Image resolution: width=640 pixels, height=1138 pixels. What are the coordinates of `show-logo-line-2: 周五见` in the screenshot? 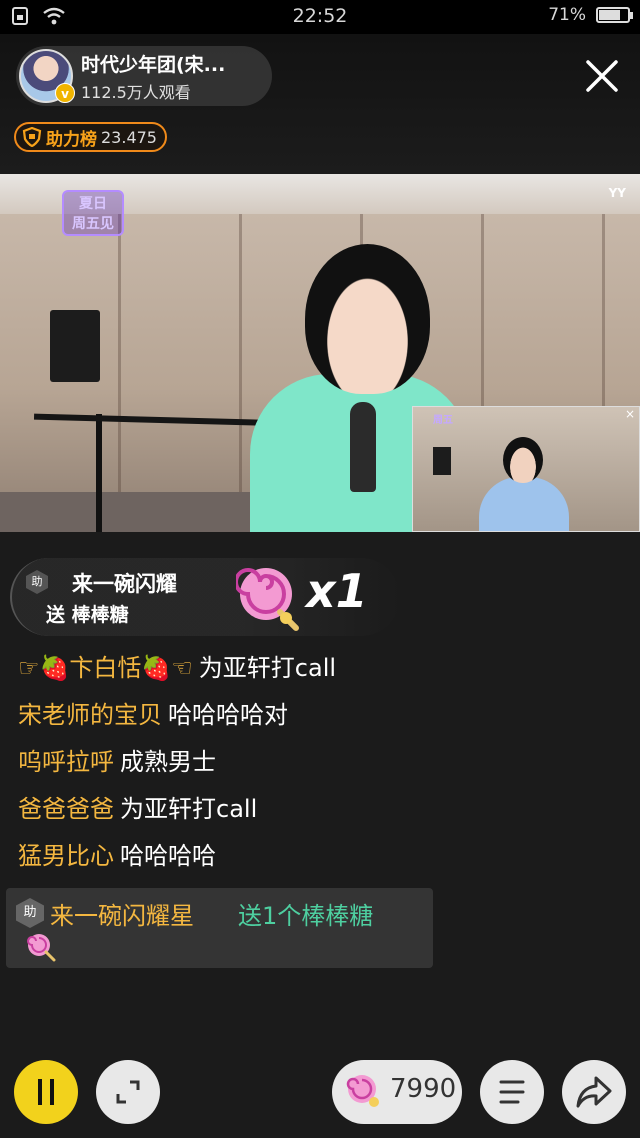 It's located at (93, 224).